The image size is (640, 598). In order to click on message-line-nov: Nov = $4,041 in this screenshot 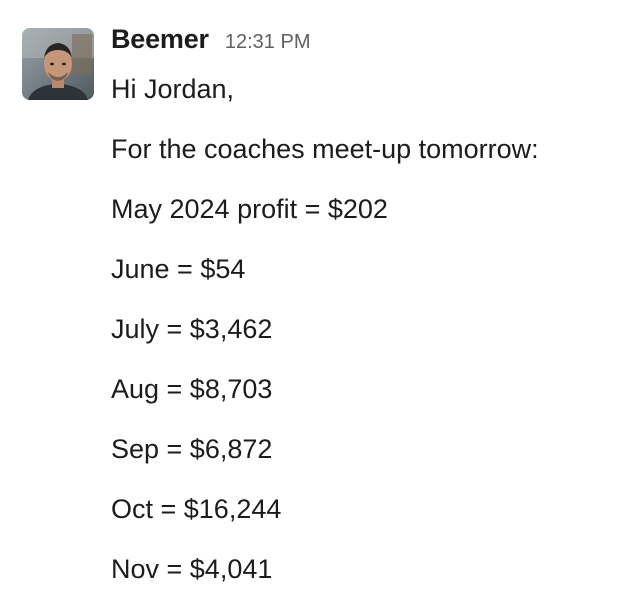, I will do `click(192, 569)`.